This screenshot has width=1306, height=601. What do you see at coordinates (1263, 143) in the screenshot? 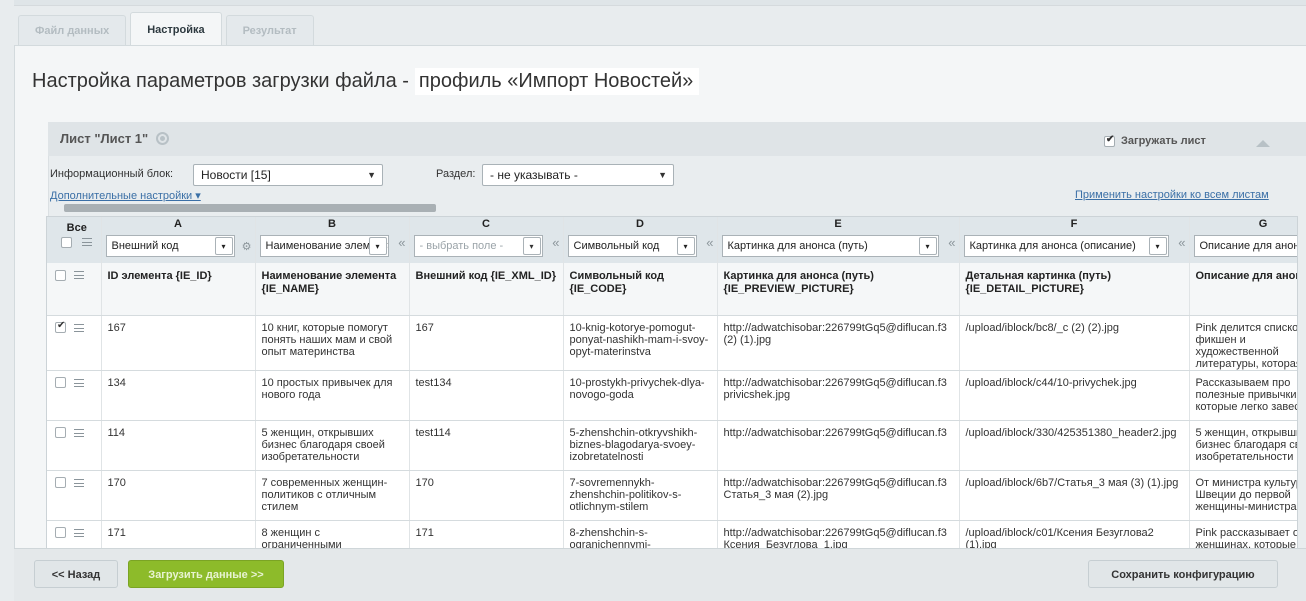
I see `collapse-arrow-icon` at bounding box center [1263, 143].